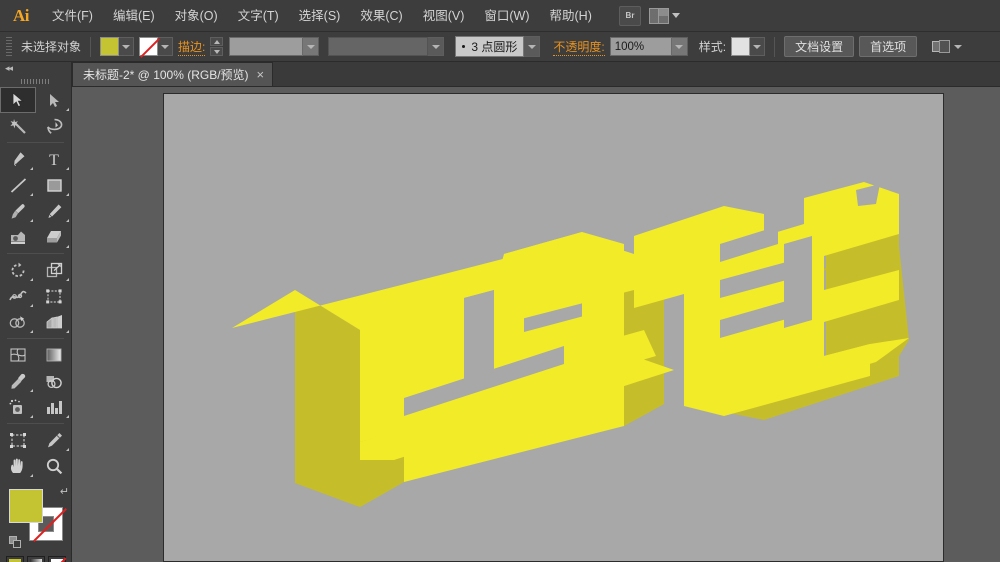  I want to click on stroke-weight-stepper, so click(217, 46).